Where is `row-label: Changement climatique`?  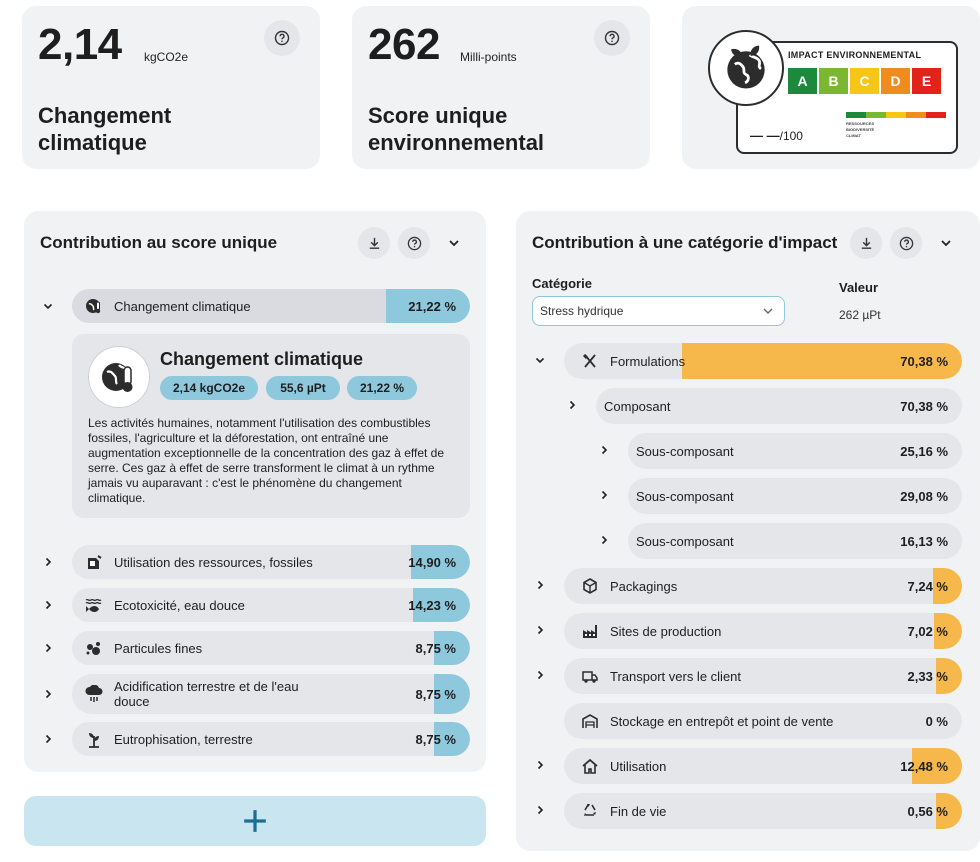 row-label: Changement climatique is located at coordinates (182, 306).